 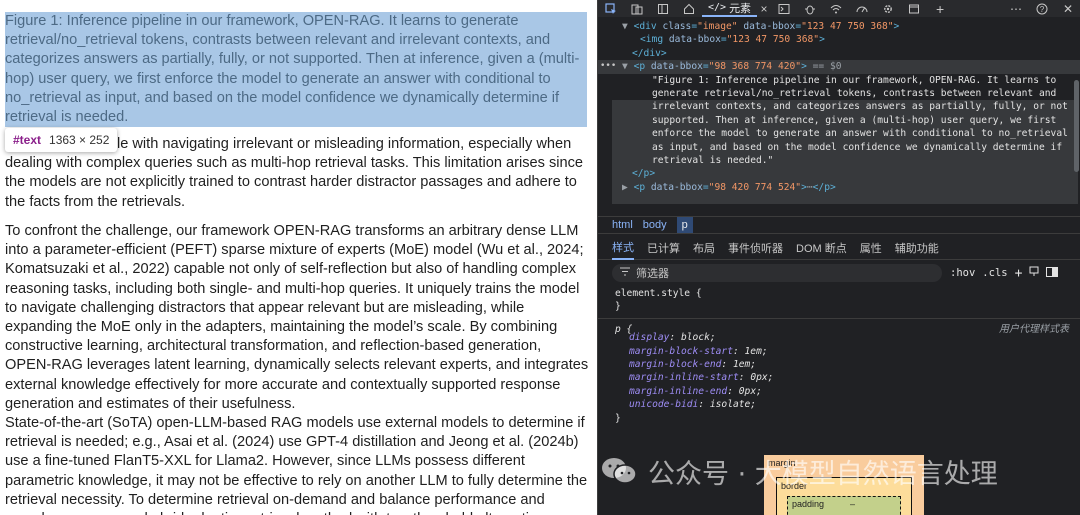 I want to click on sidebar-toggle-icon, so click(x=1052, y=273).